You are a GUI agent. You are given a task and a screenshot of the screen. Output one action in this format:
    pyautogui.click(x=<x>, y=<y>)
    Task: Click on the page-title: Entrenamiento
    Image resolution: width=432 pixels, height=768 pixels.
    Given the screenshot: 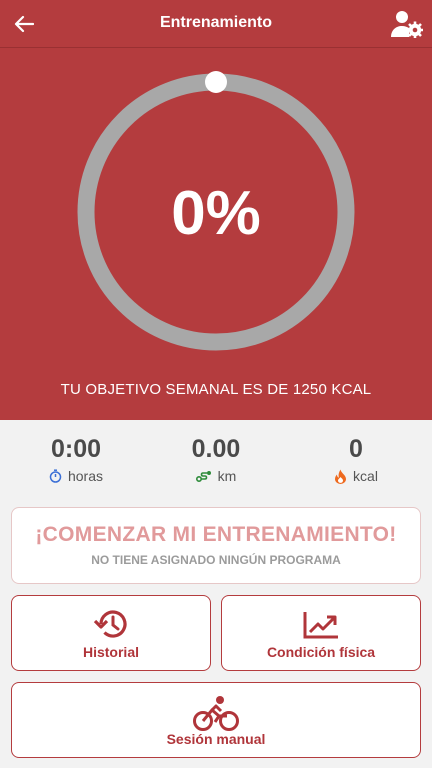 What is the action you would take?
    pyautogui.click(x=215, y=22)
    